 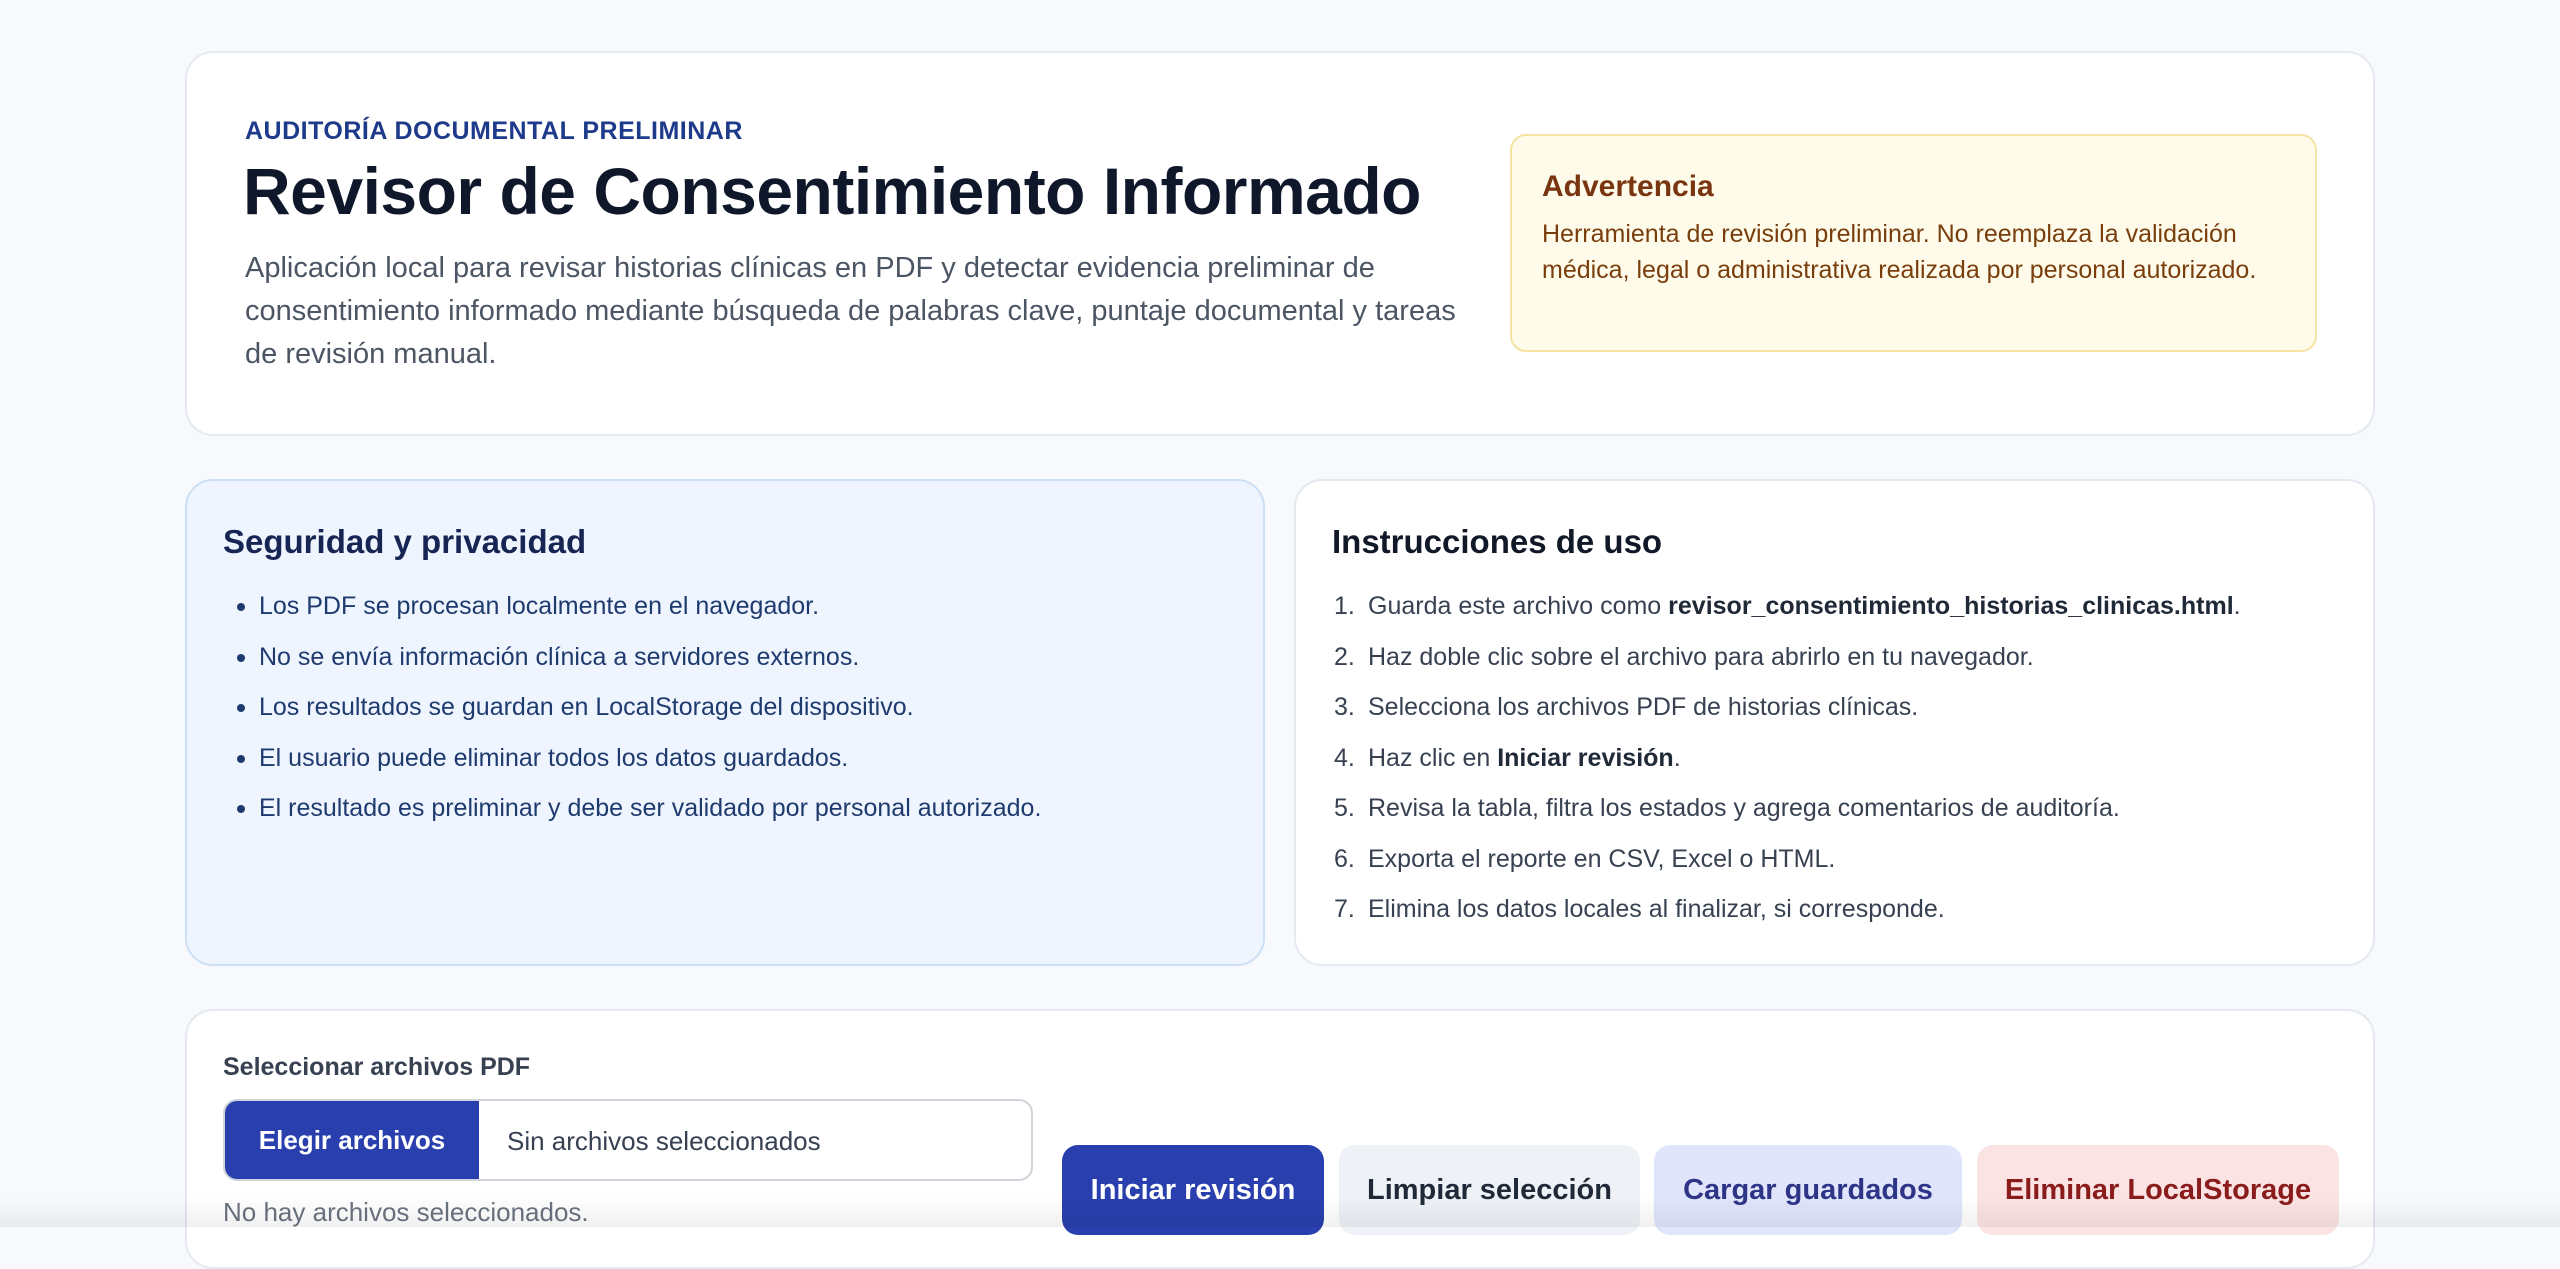 What do you see at coordinates (1808, 1190) in the screenshot?
I see `load-saved-button: Cargar guardados` at bounding box center [1808, 1190].